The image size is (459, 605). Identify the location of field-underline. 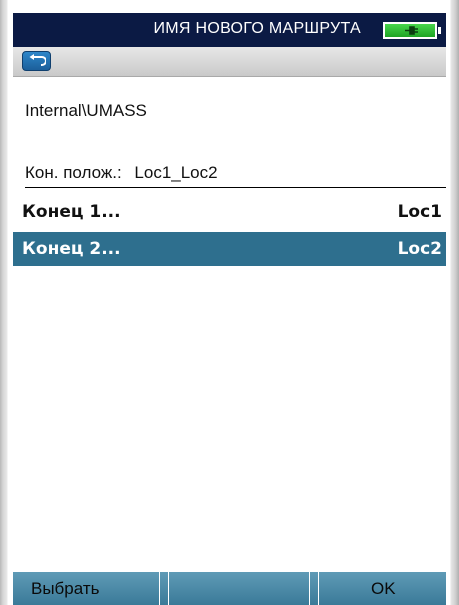
(235, 187).